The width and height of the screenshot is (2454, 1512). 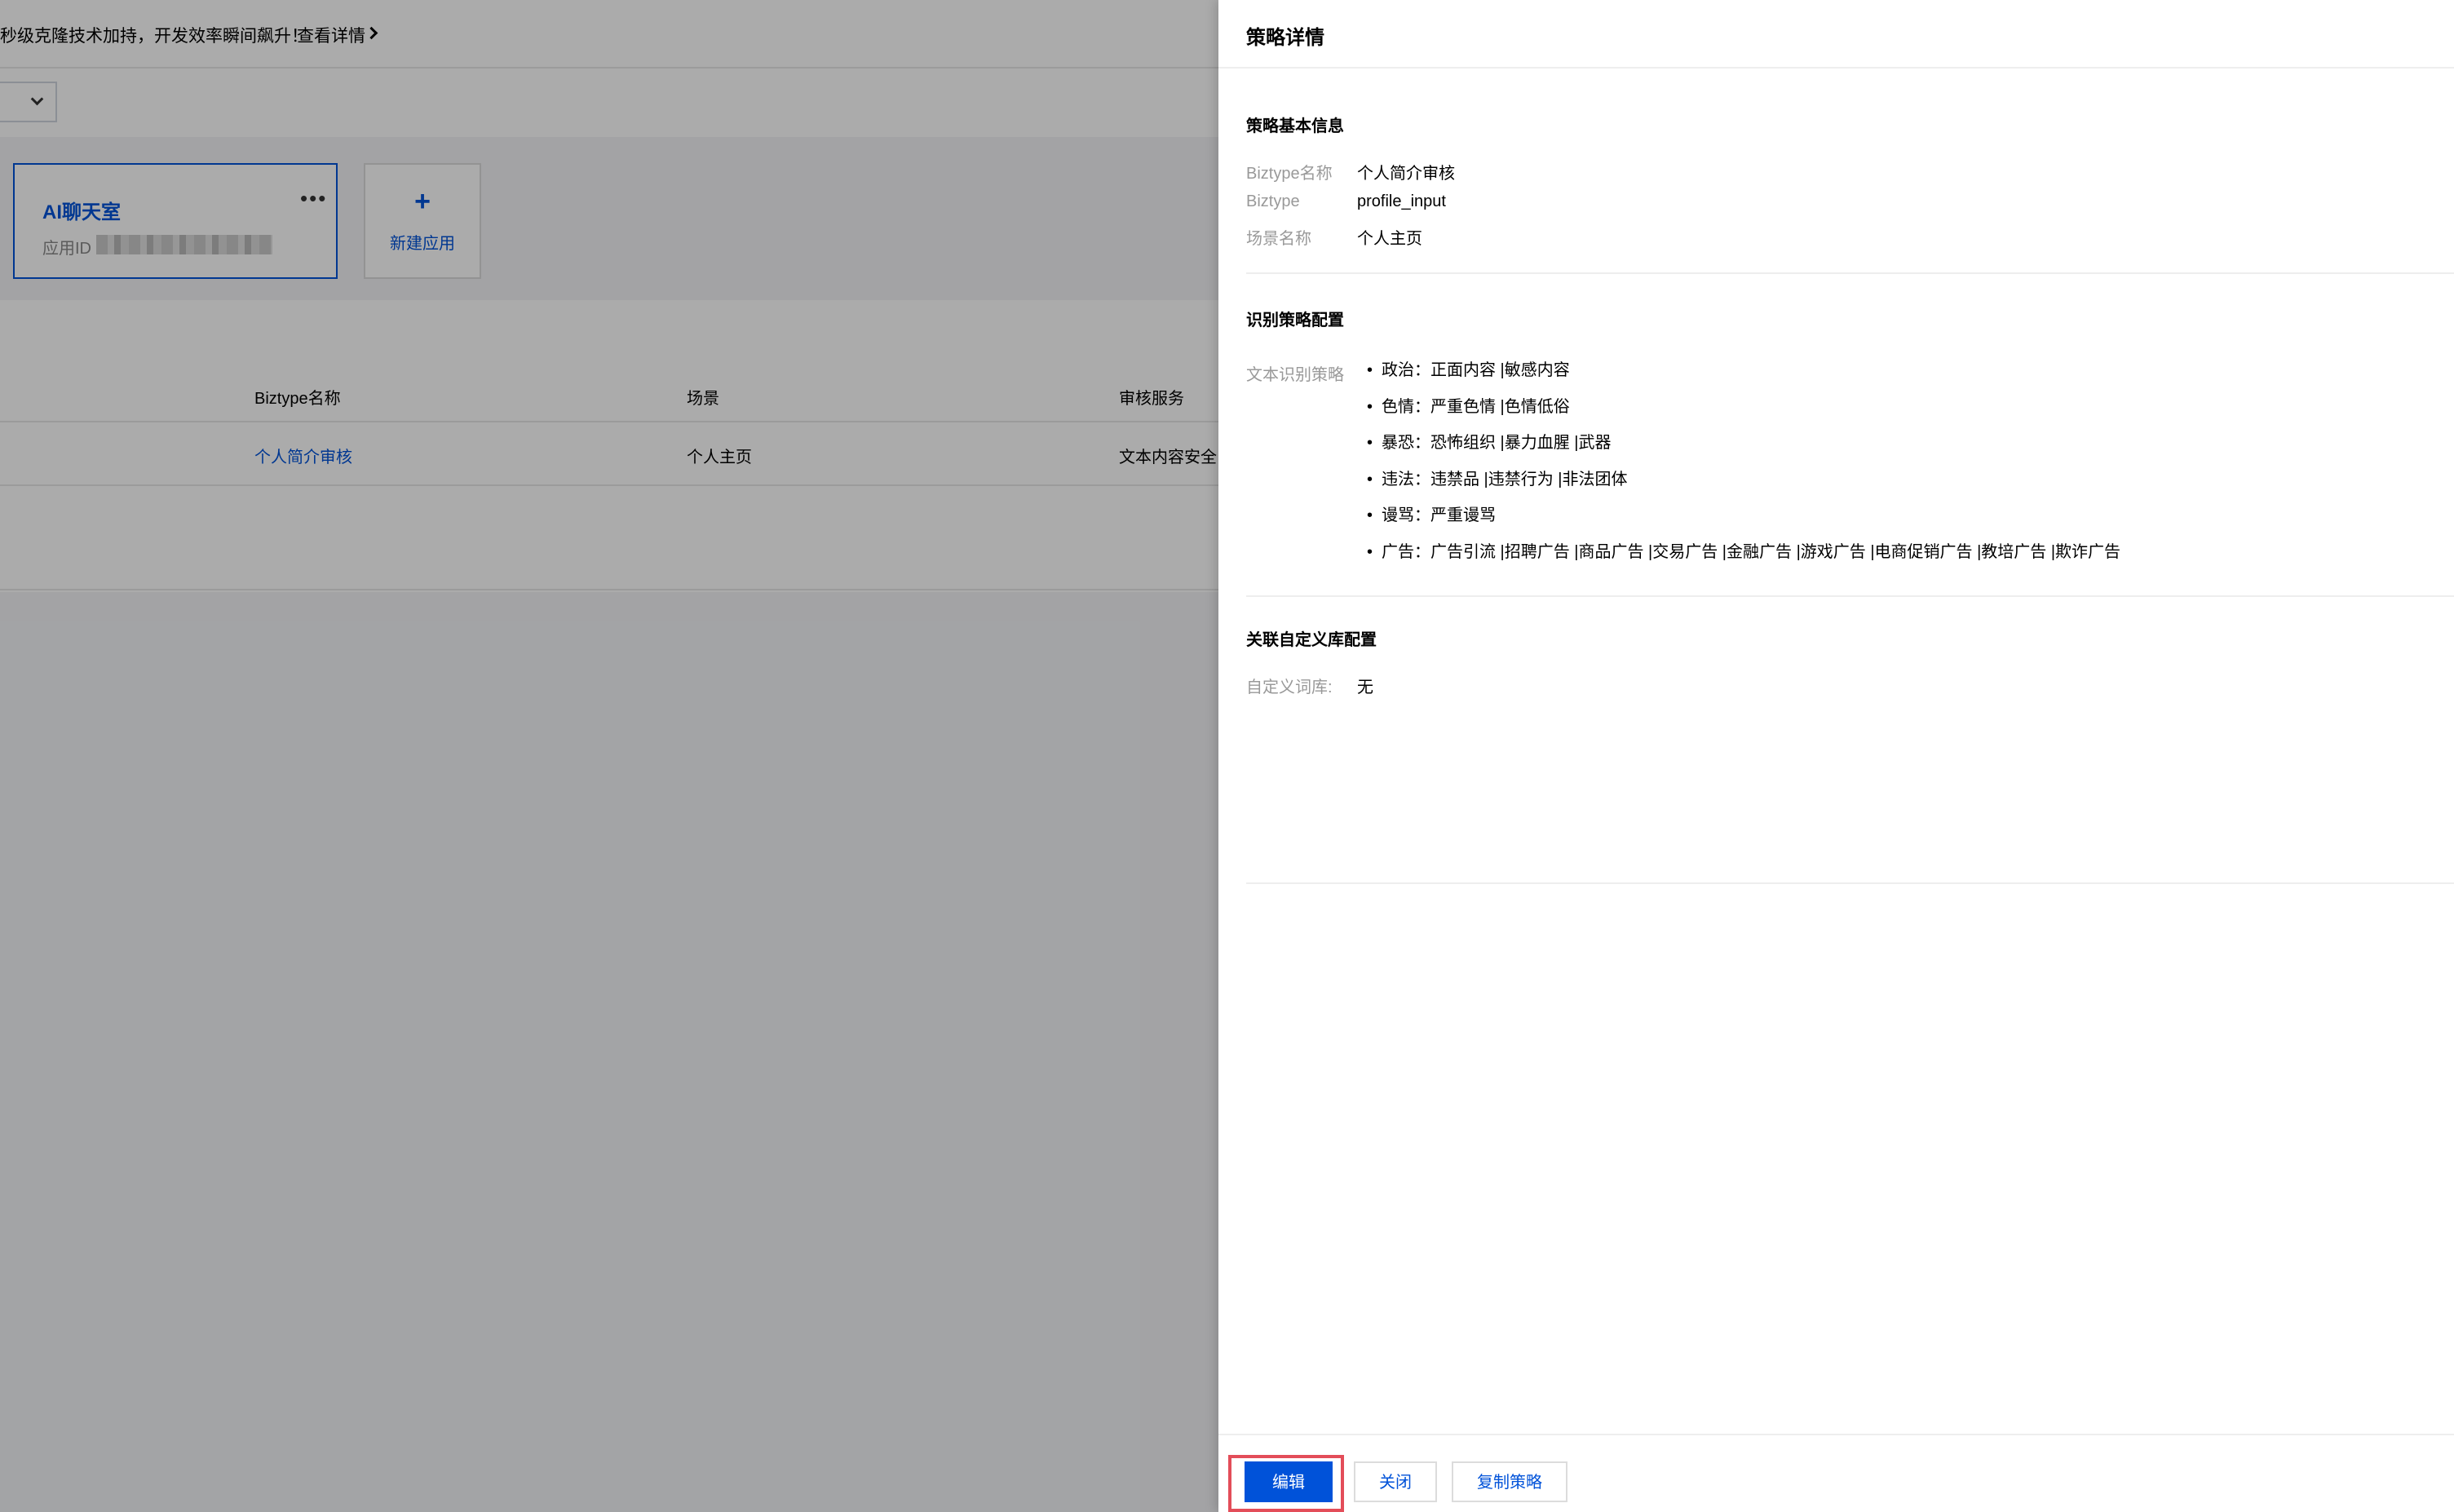 I want to click on field-value-biztype: profile_input, so click(x=1402, y=201).